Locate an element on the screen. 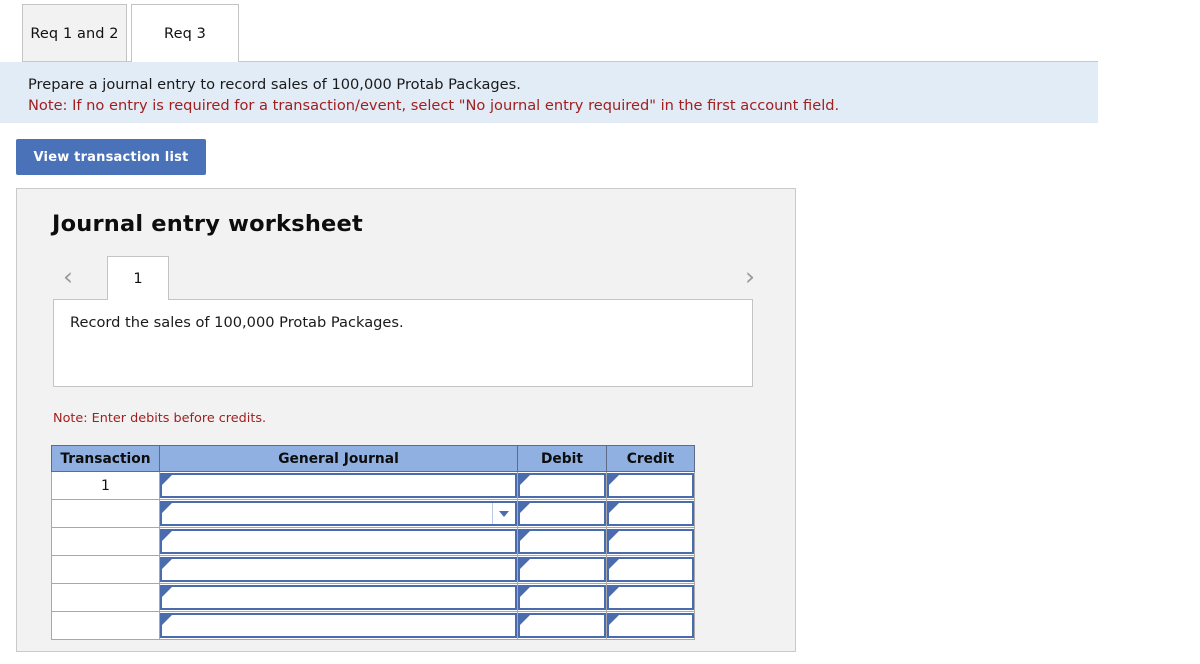 This screenshot has height=664, width=1200. tab-label: Req 1 and 2 is located at coordinates (74, 33).